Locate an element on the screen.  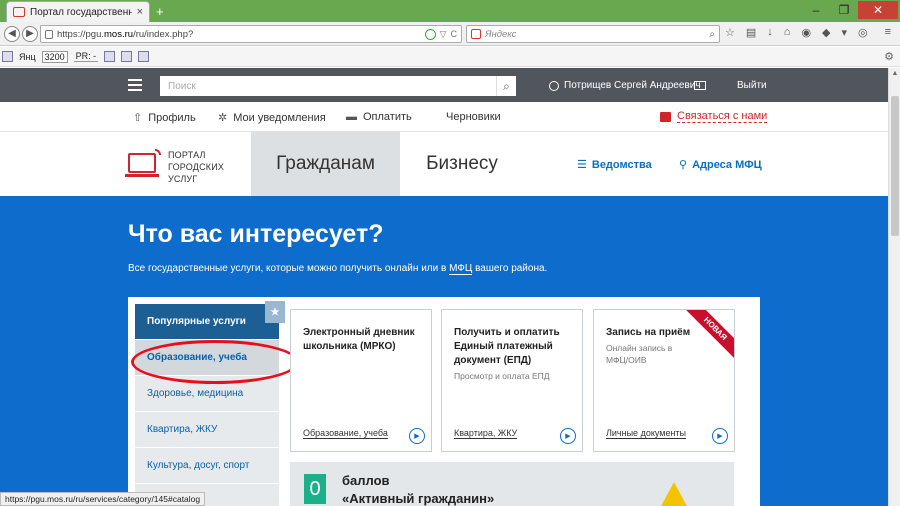
sync-icon: ◎ is located at coordinates (863, 32).